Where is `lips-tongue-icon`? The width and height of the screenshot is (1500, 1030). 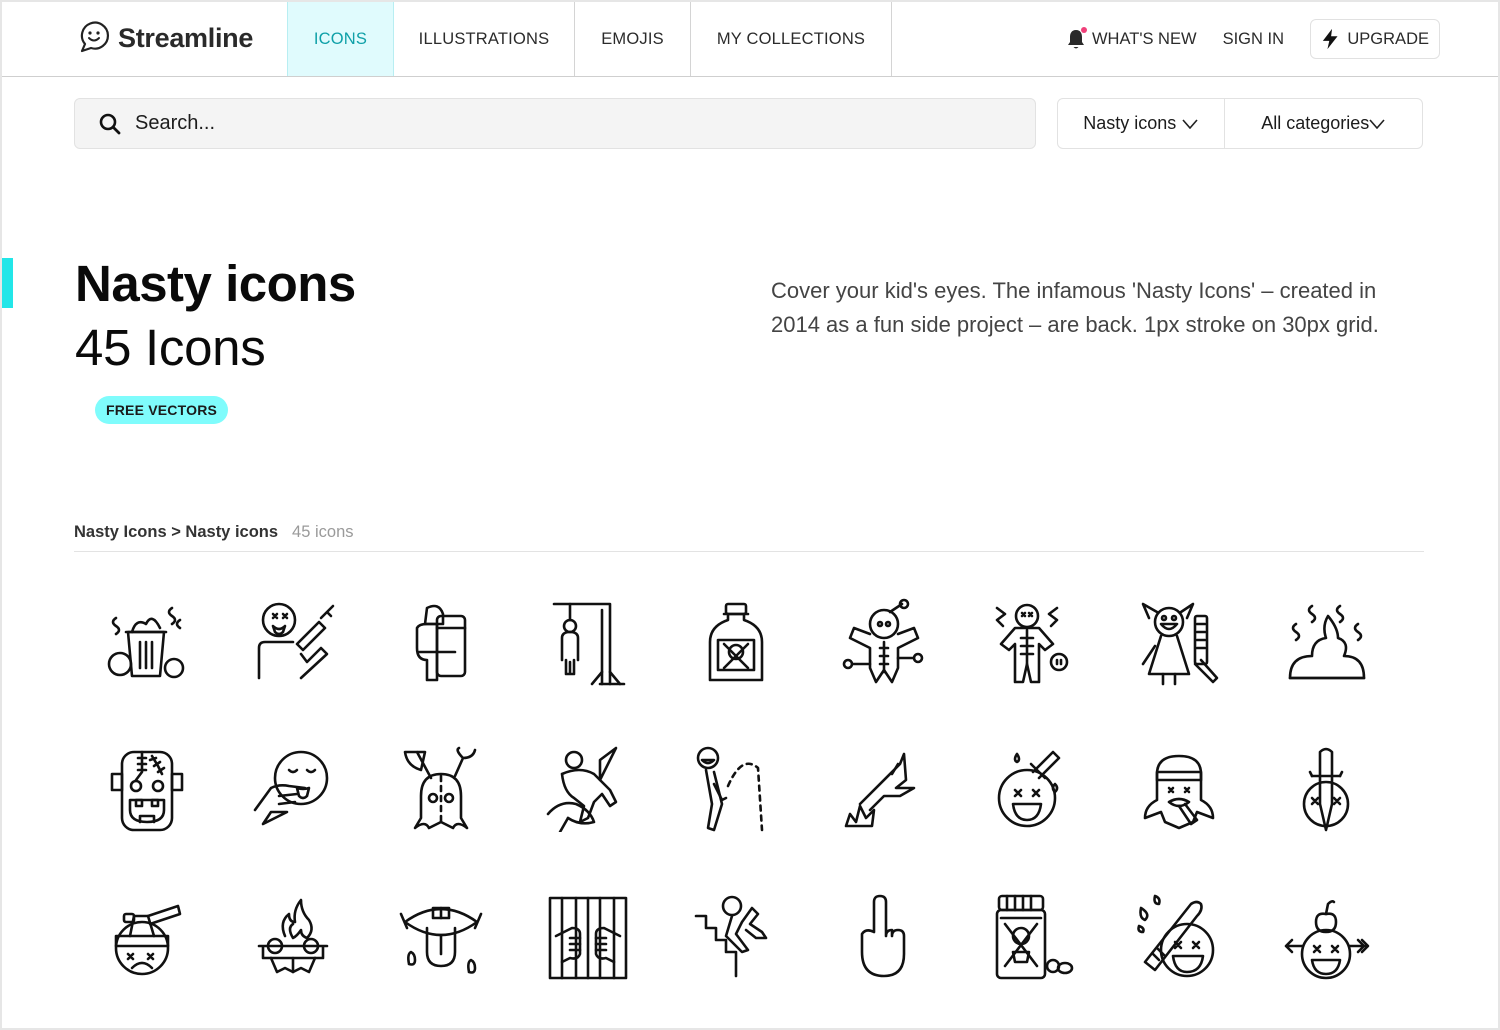
lips-tongue-icon is located at coordinates (441, 940).